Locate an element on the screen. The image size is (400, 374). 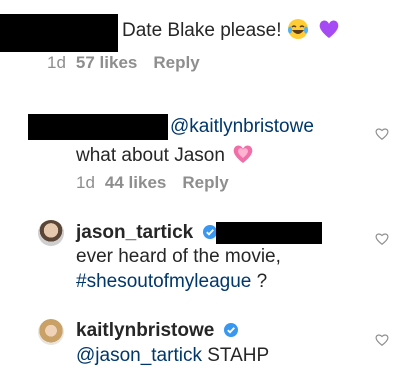
comment-3-header: jason_tartick is located at coordinates (146, 233).